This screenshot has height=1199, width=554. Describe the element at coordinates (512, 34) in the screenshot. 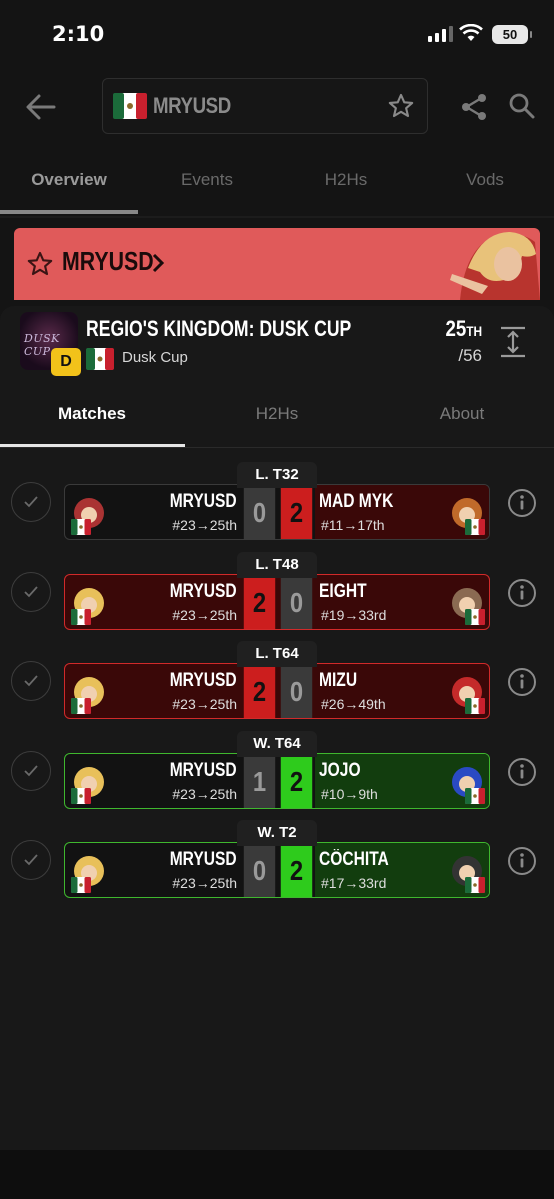

I see `battery-indicator: 50` at that location.